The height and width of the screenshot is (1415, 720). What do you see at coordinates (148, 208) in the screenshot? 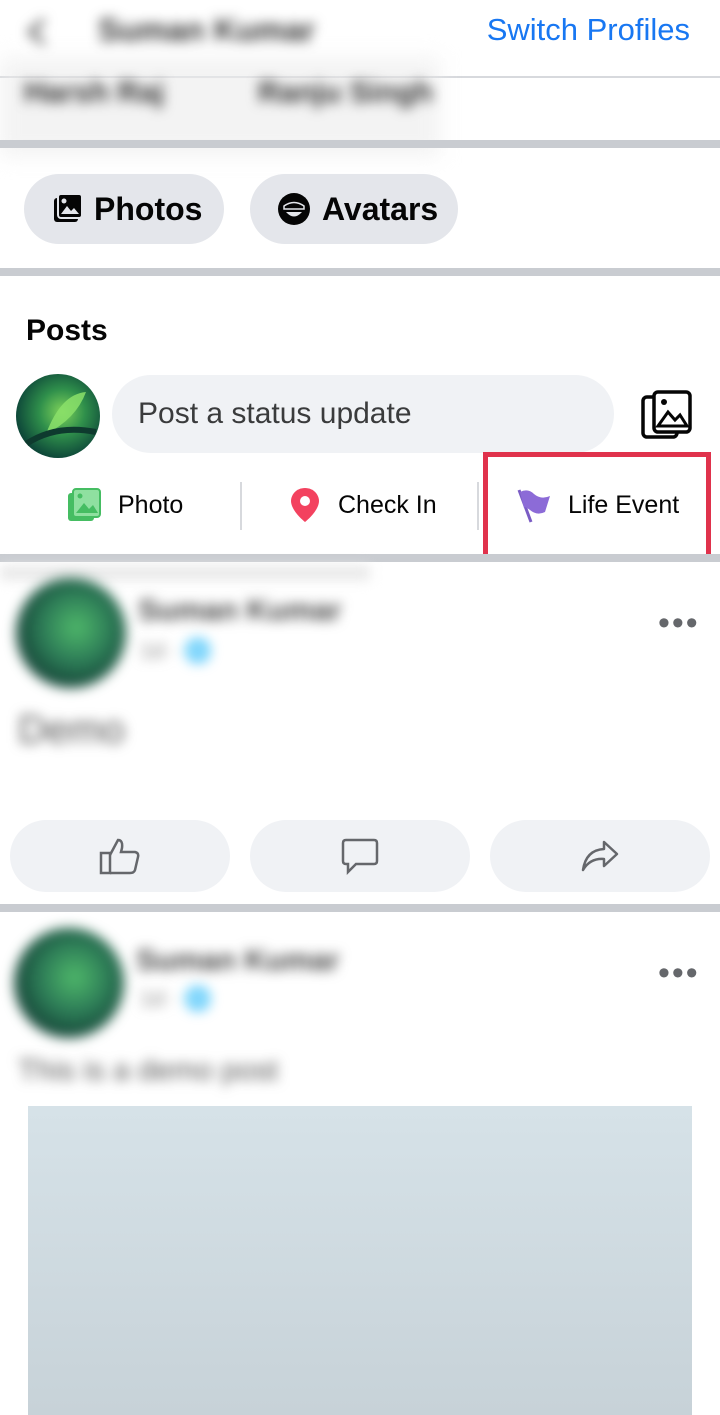
I see `photos-chip-label: Photos` at bounding box center [148, 208].